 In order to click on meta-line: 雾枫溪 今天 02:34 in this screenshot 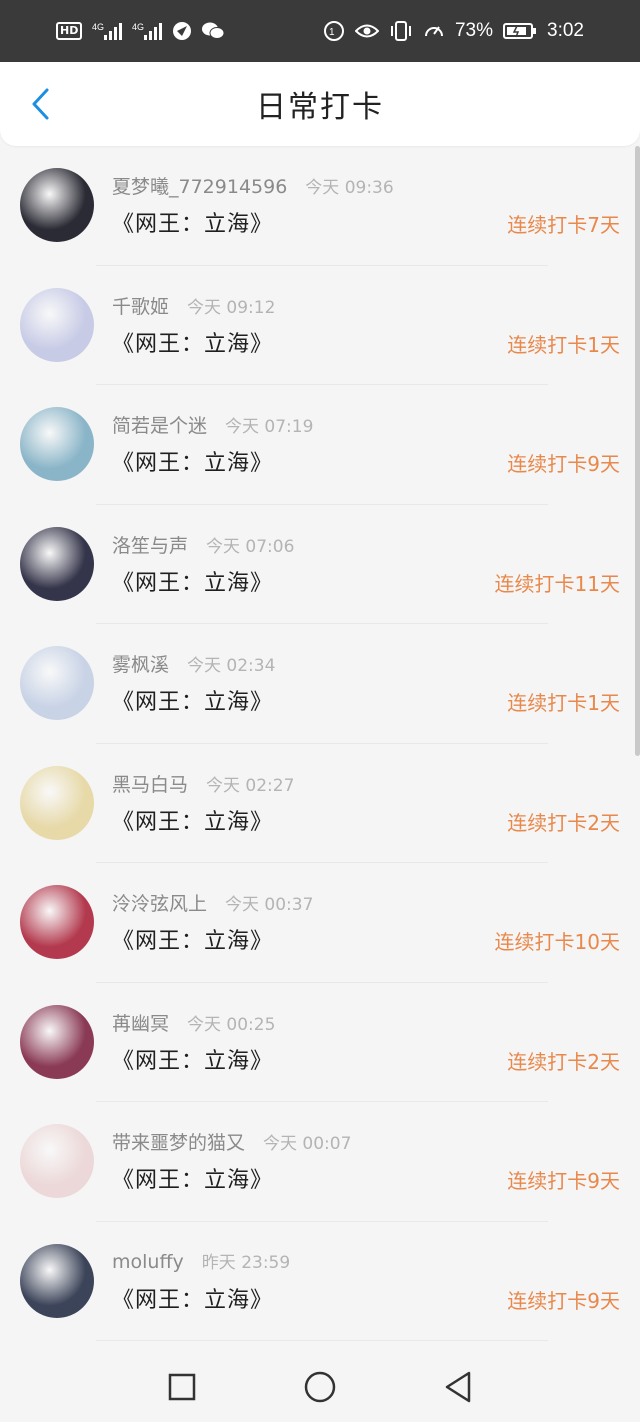, I will do `click(376, 663)`.